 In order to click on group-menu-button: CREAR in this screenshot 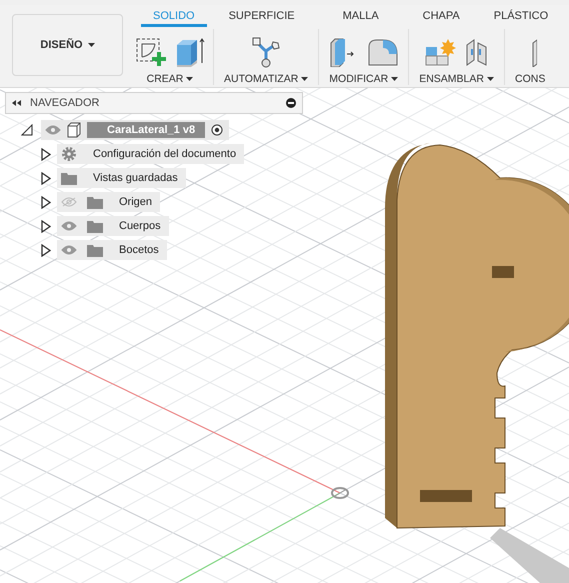, I will do `click(170, 79)`.